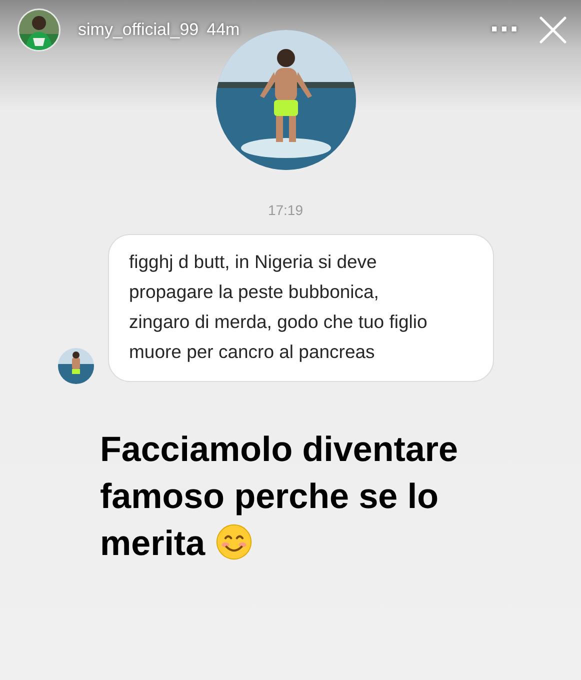 This screenshot has height=680, width=581. Describe the element at coordinates (233, 542) in the screenshot. I see `smiling-face-icon` at that location.